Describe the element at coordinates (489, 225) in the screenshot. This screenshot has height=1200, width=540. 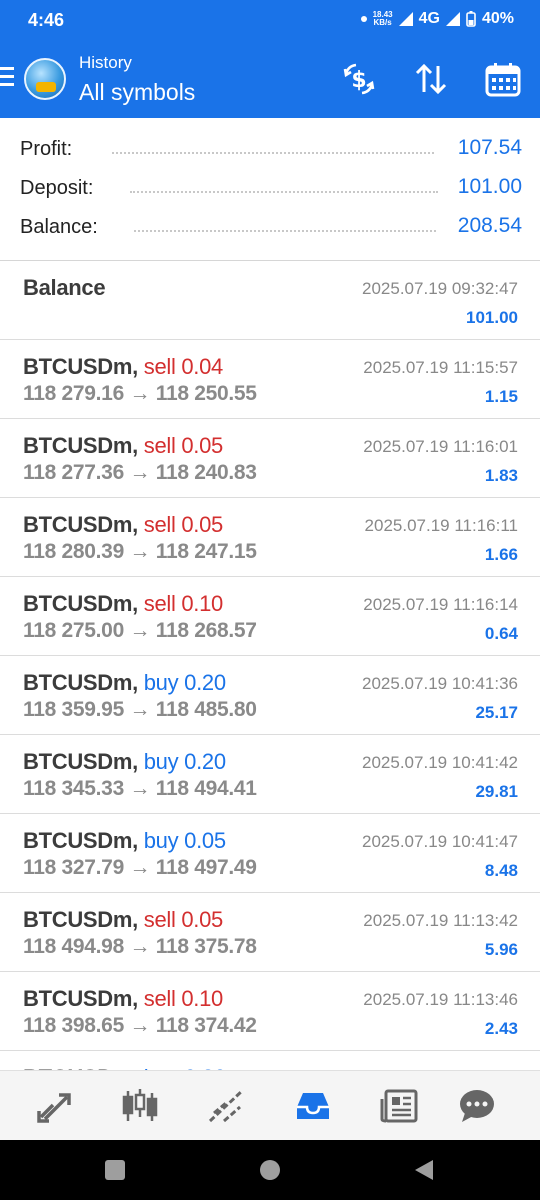
I see `balance-value: 208.54` at that location.